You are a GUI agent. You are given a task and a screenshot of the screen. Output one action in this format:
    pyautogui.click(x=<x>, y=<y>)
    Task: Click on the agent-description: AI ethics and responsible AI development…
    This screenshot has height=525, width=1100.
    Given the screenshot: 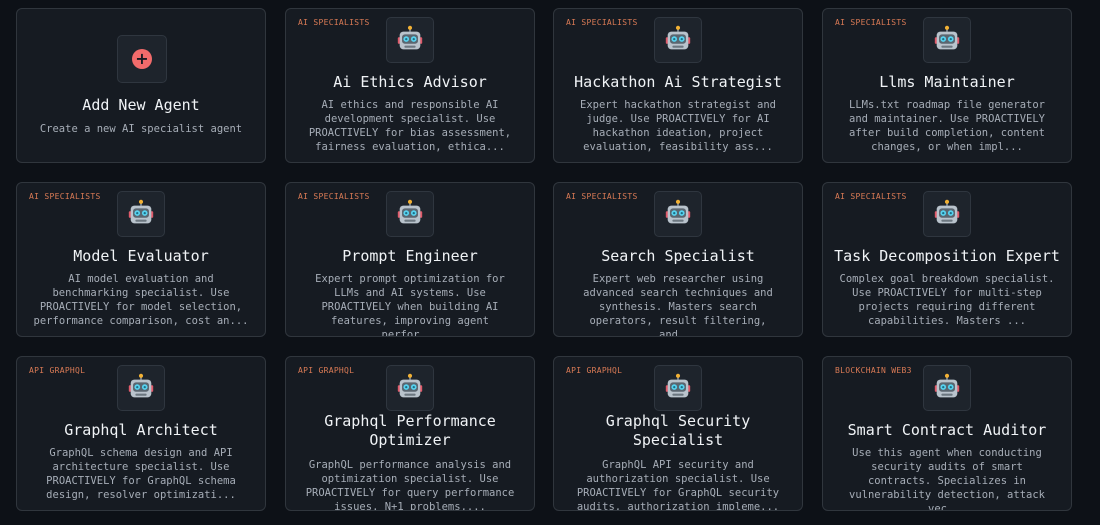 What is the action you would take?
    pyautogui.click(x=410, y=126)
    